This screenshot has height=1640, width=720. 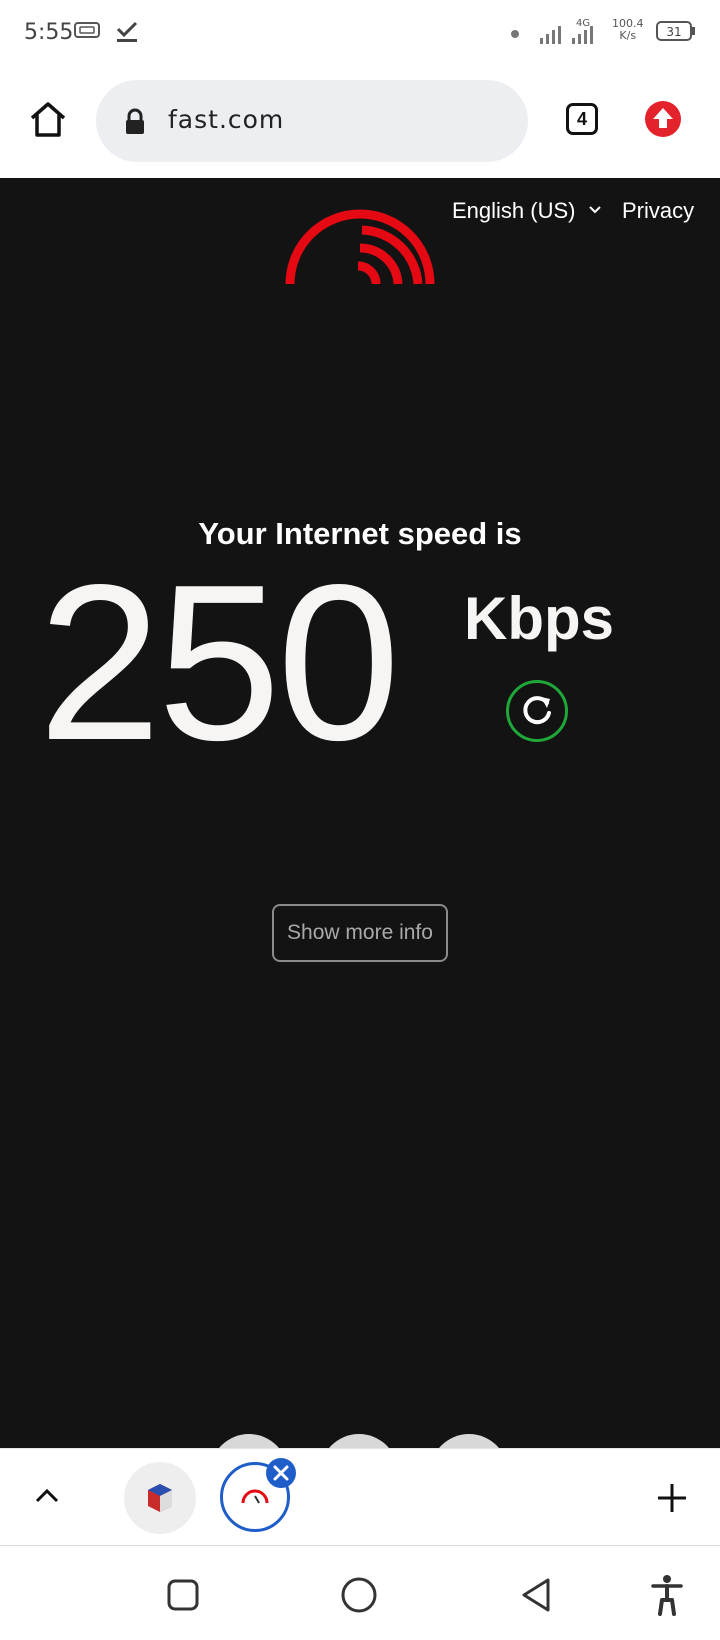 I want to click on chevron-up-icon, so click(x=47, y=1495).